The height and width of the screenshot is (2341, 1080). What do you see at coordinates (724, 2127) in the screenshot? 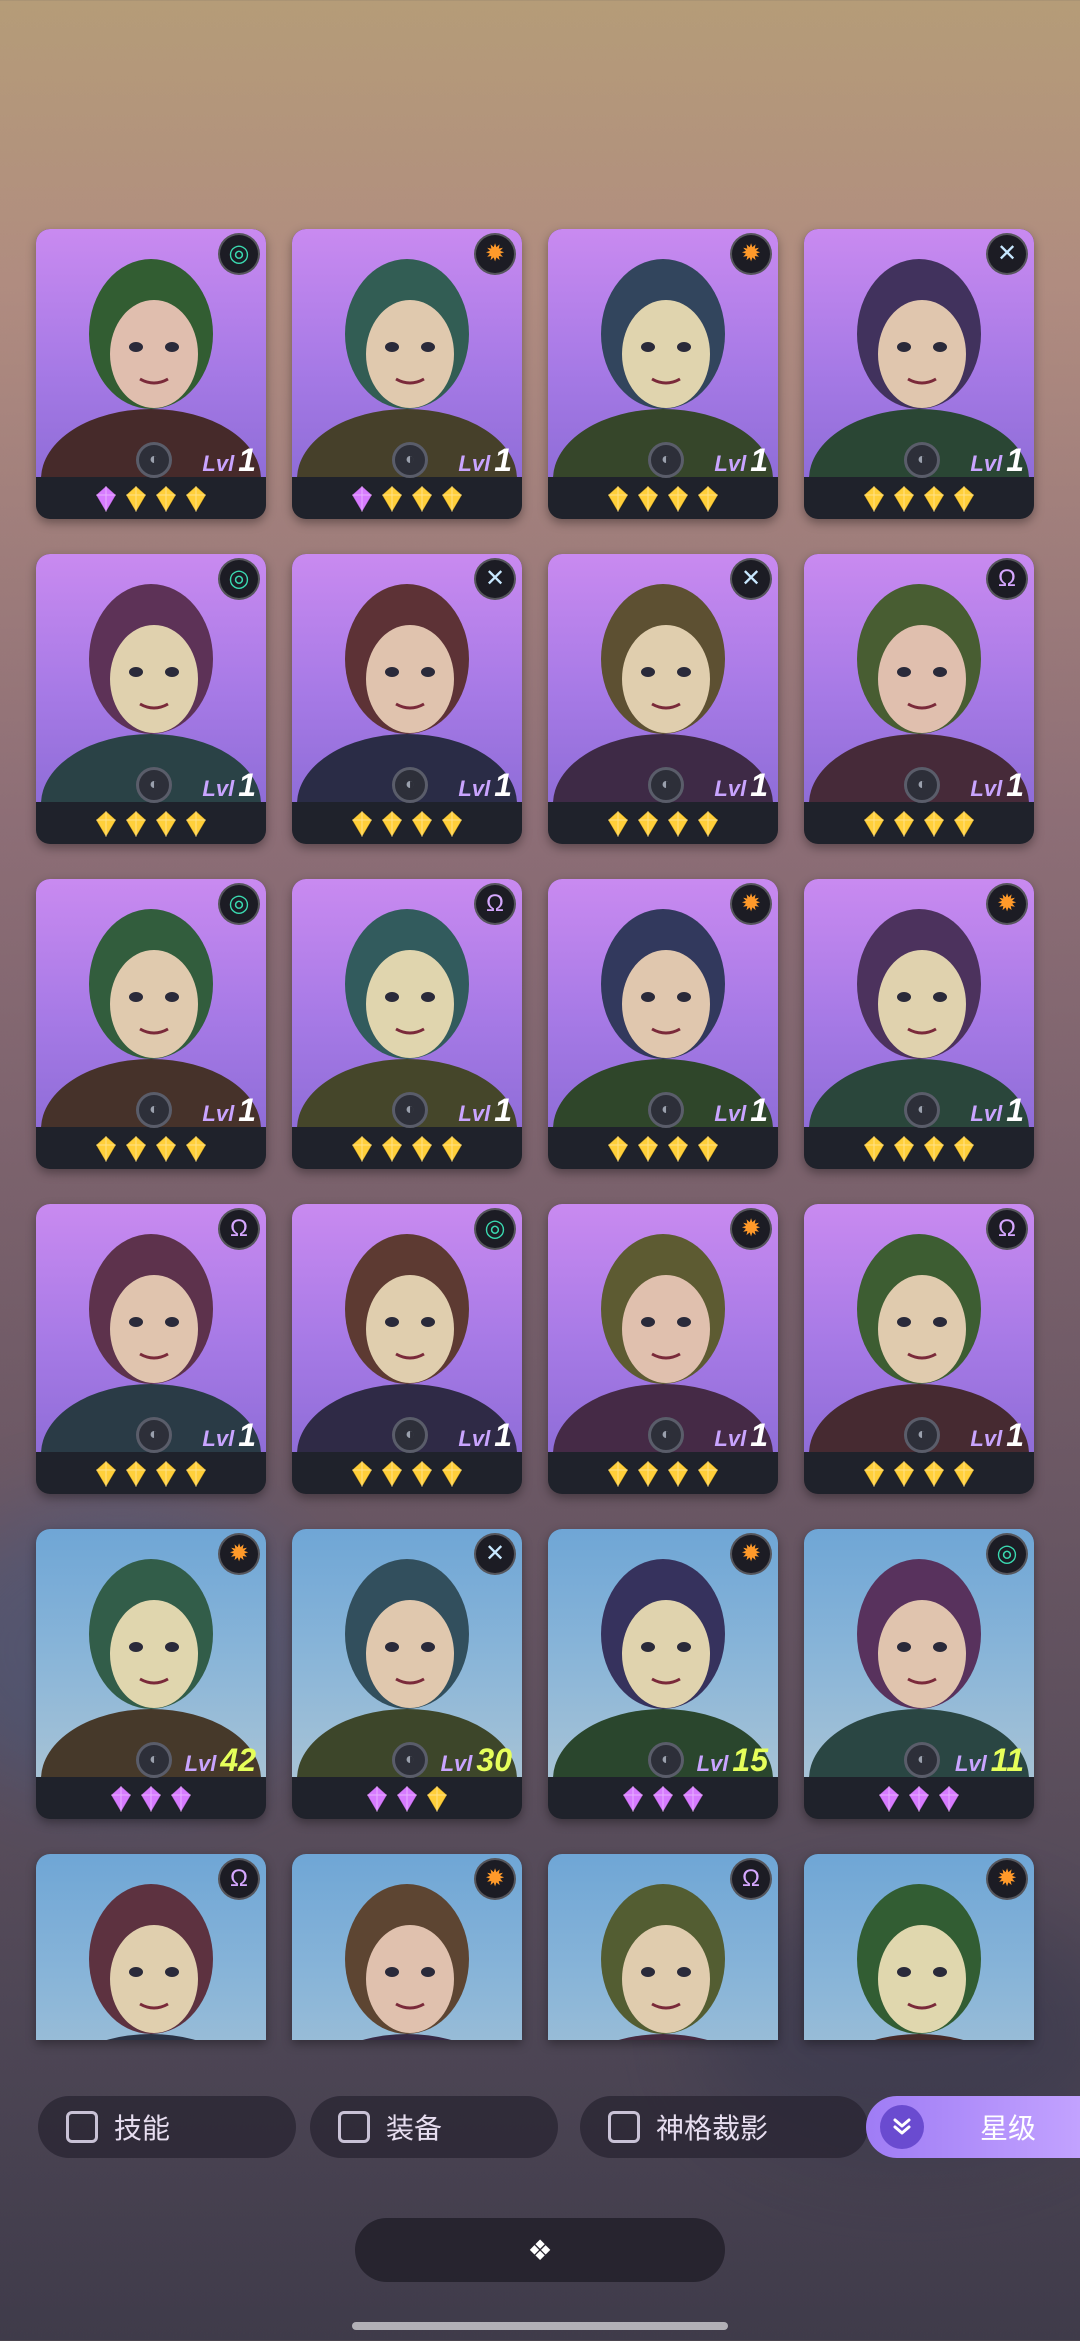
I see `filter-divine-chip: 神格裁影` at bounding box center [724, 2127].